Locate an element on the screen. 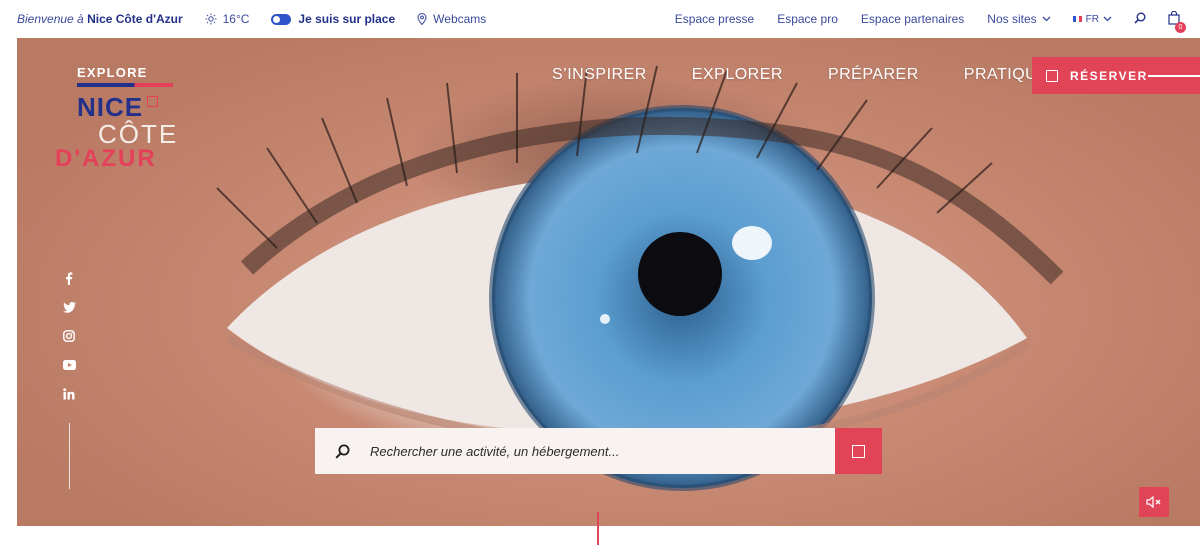  sun-icon is located at coordinates (211, 19).